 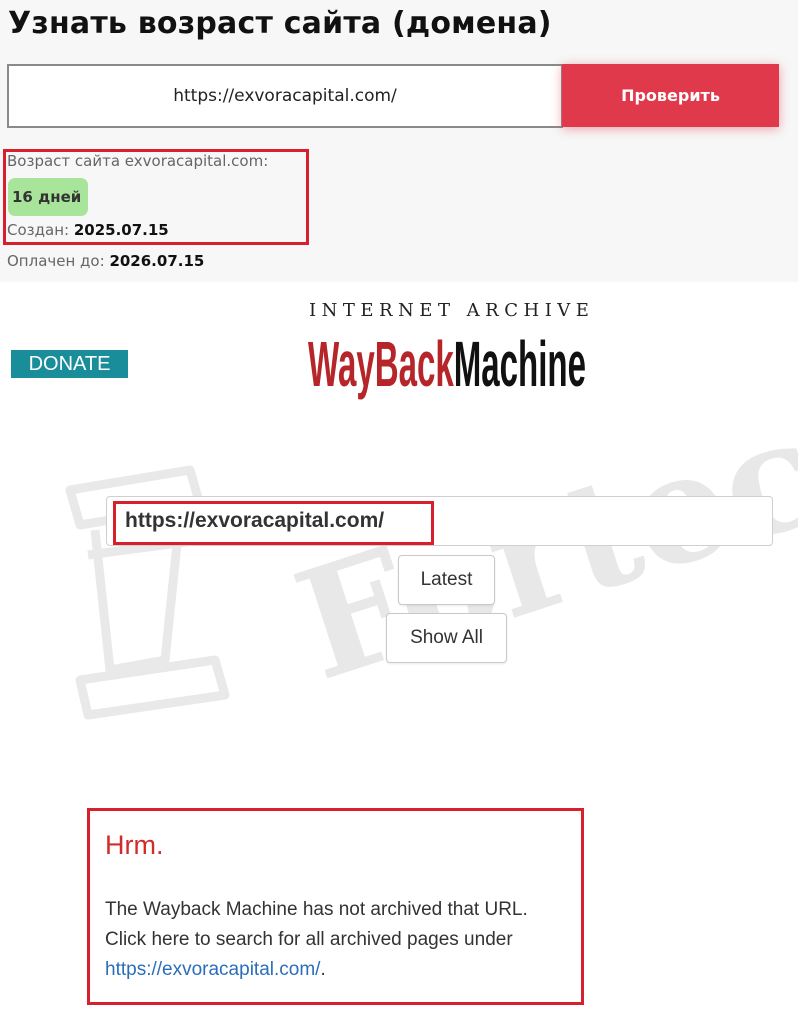 I want to click on logo-wayback-part: WayBack, so click(x=381, y=365).